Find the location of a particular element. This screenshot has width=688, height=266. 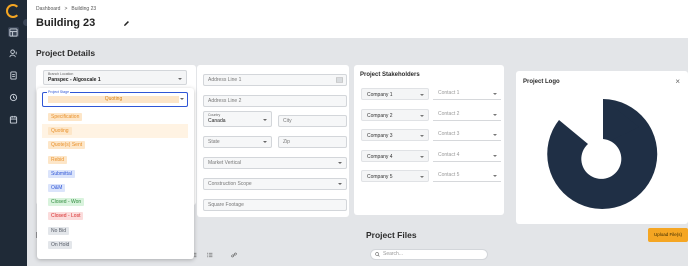

market-vertical-placeholder: Market Vertical is located at coordinates (225, 163).